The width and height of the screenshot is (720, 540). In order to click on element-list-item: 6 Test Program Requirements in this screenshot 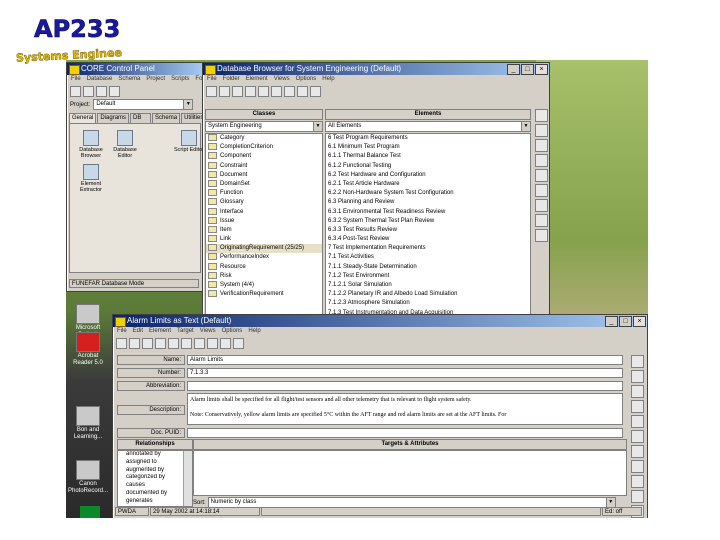, I will do `click(428, 138)`.